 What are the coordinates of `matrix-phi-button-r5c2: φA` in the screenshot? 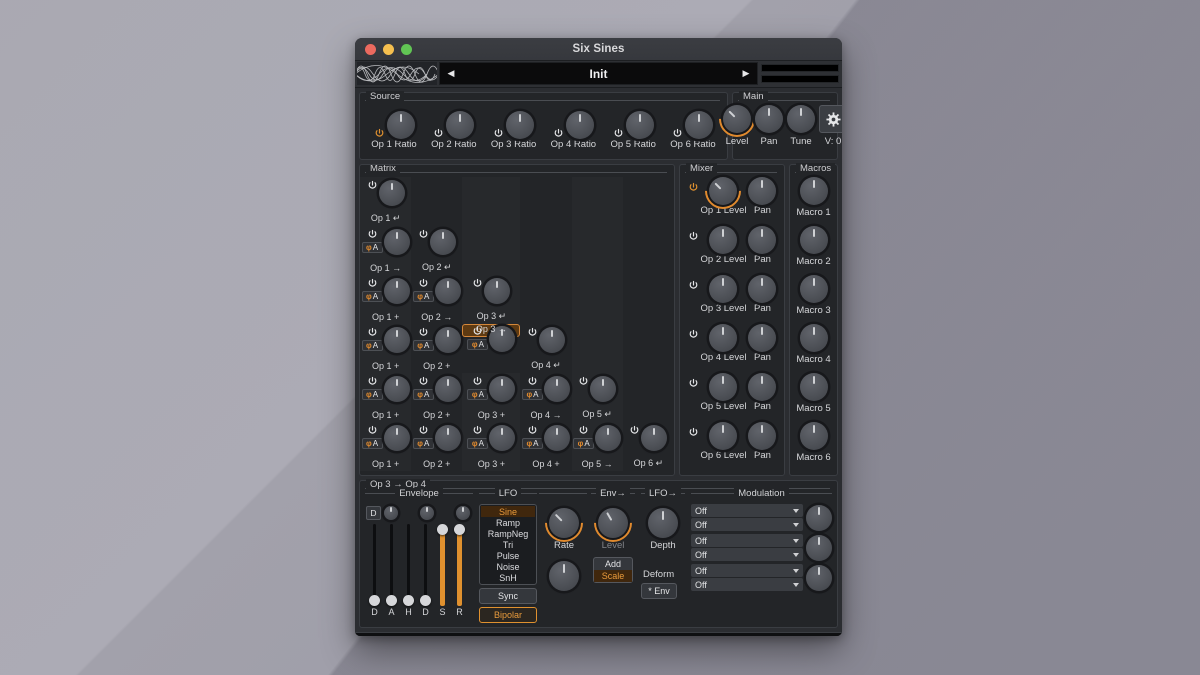 It's located at (478, 443).